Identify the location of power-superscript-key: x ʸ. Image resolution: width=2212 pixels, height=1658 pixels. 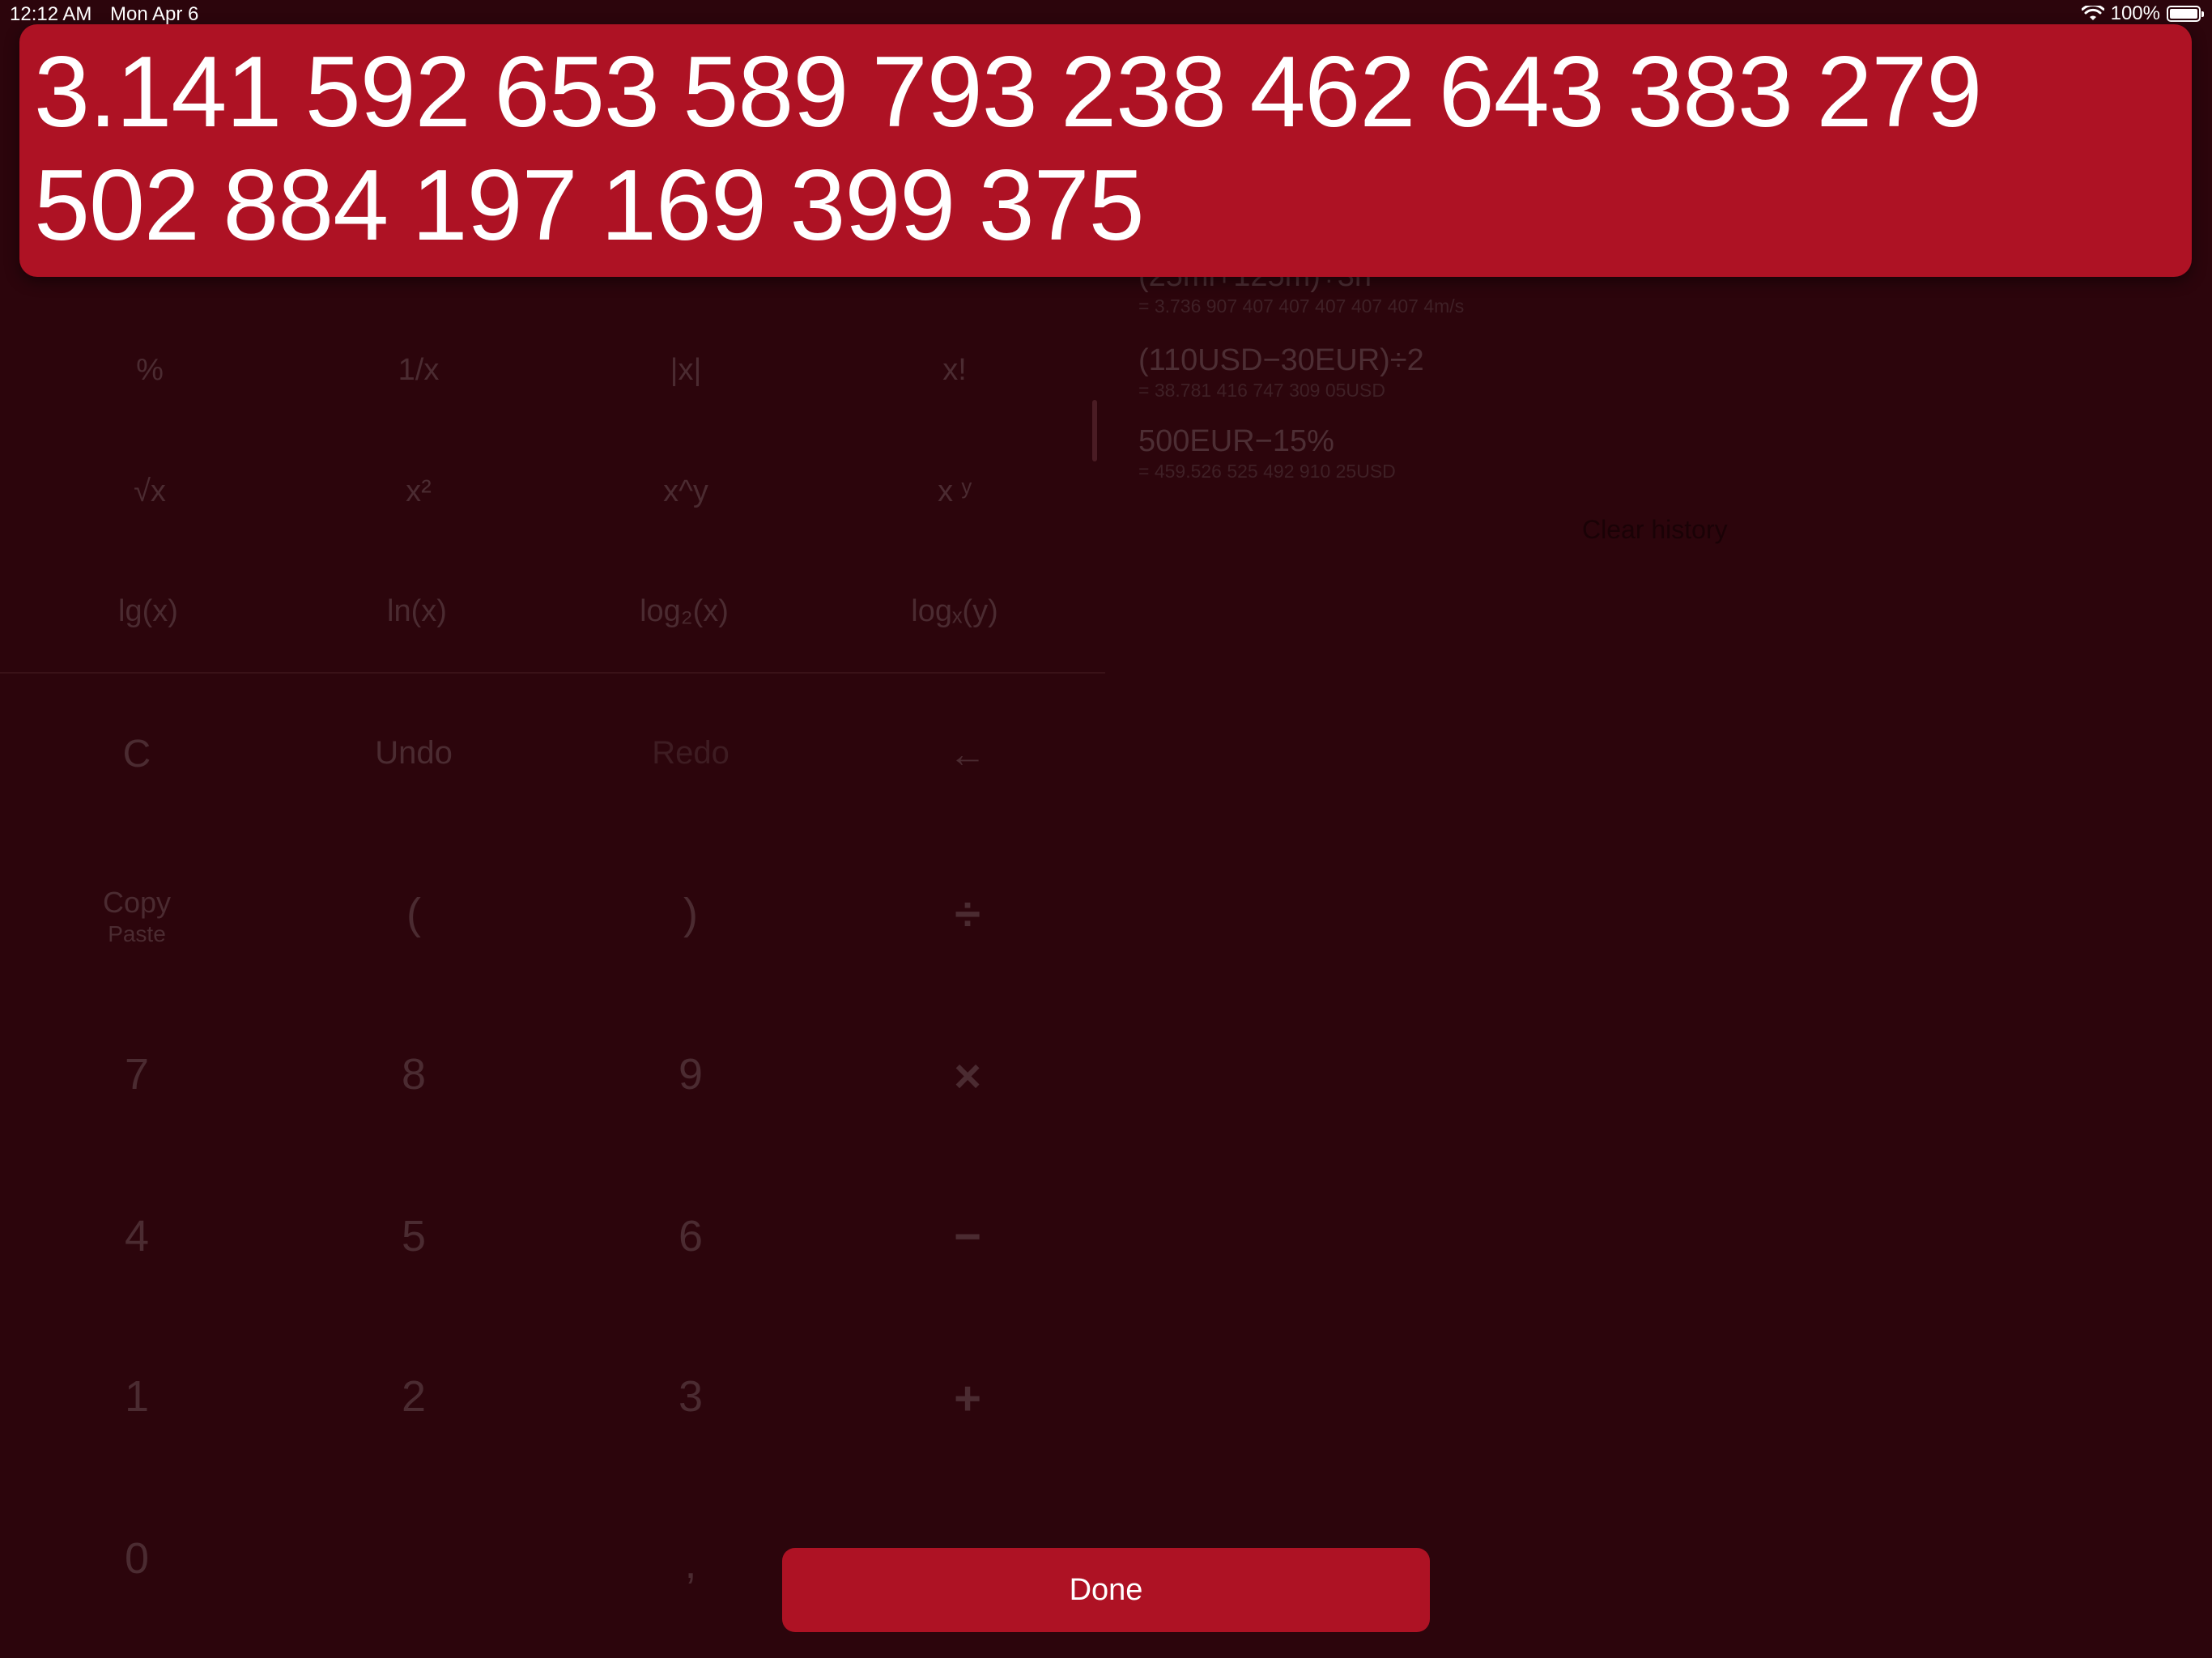
(954, 491).